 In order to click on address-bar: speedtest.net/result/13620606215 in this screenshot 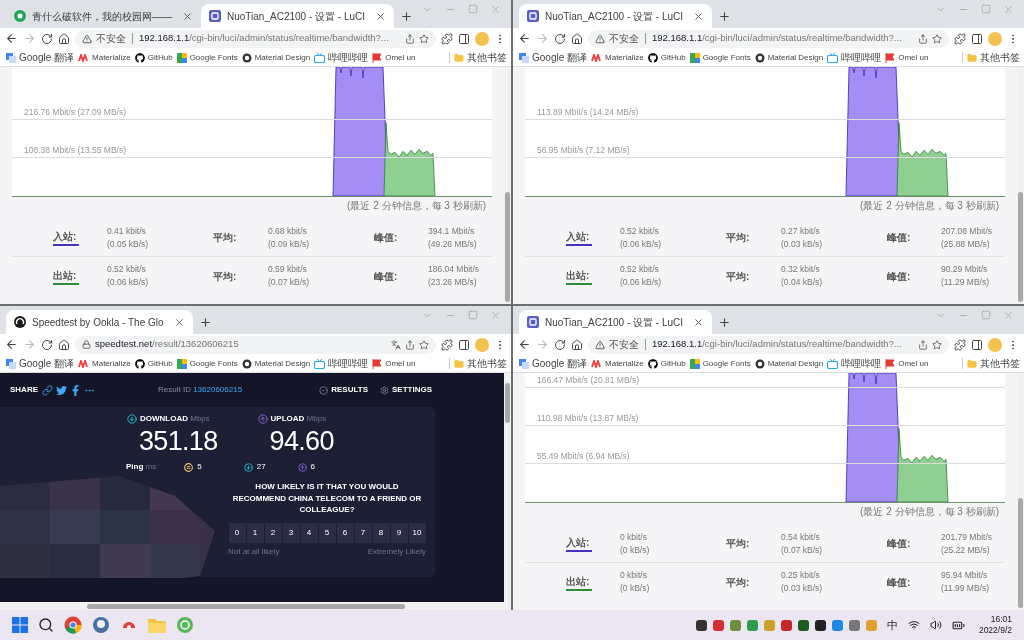, I will do `click(255, 344)`.